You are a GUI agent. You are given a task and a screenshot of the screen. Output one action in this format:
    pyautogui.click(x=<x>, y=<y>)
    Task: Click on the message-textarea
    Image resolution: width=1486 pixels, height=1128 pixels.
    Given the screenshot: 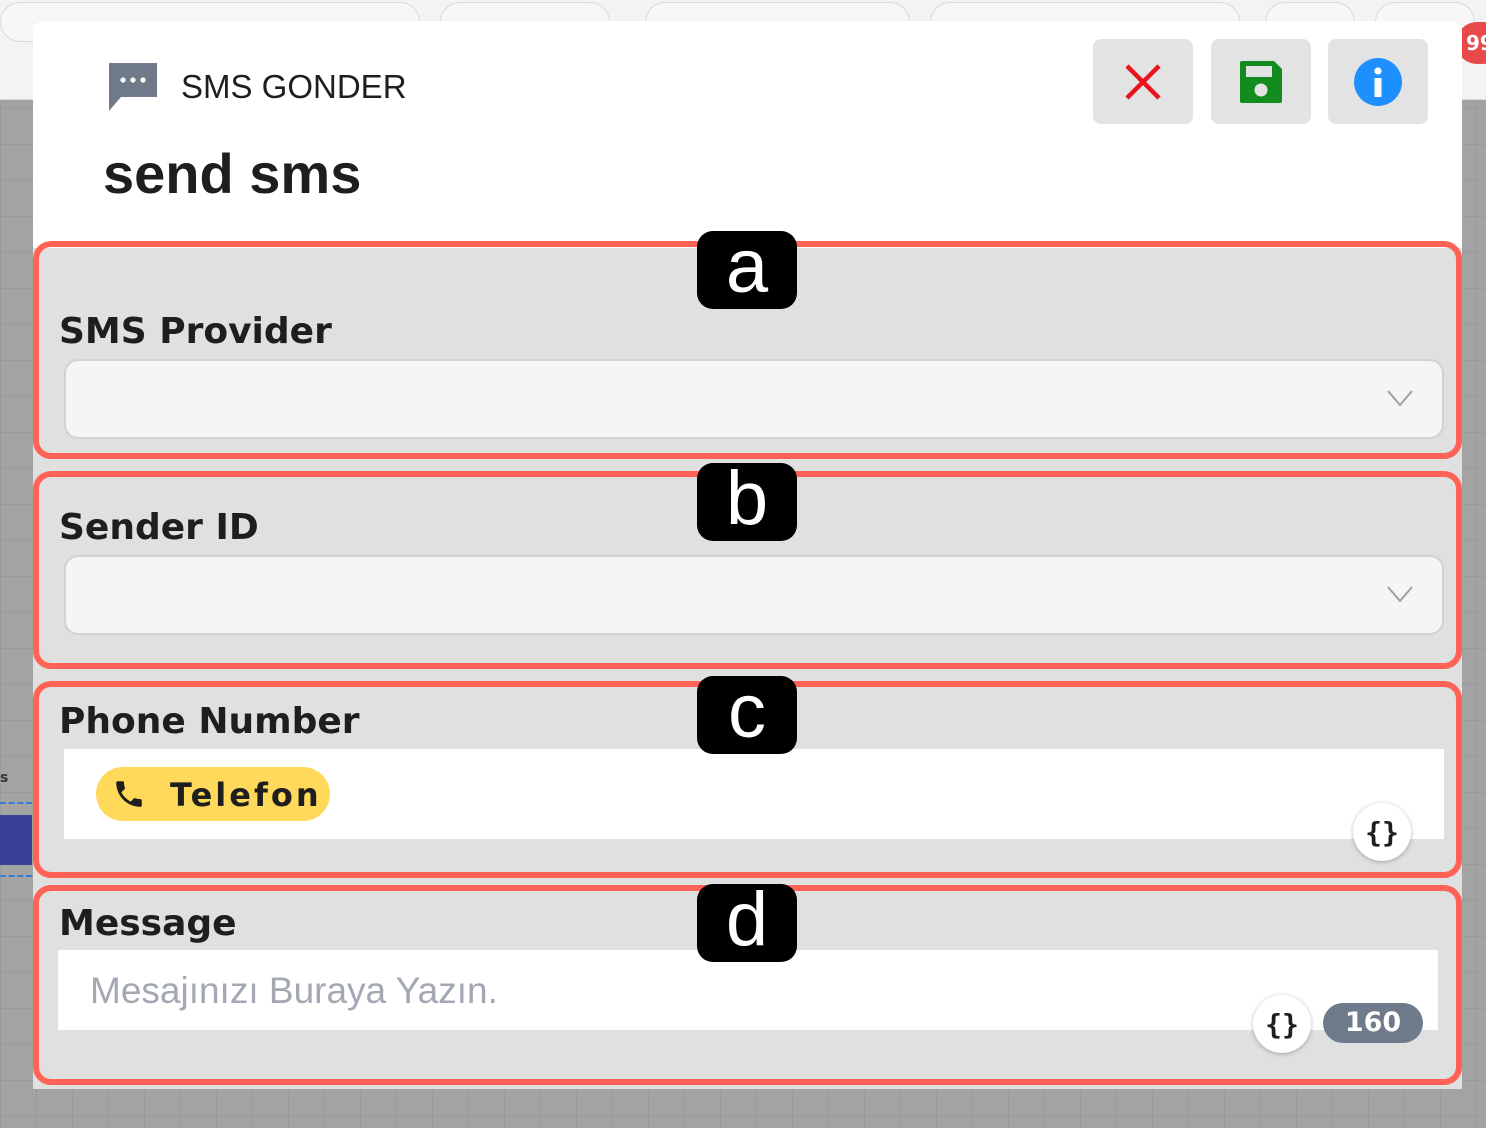 What is the action you would take?
    pyautogui.click(x=748, y=990)
    